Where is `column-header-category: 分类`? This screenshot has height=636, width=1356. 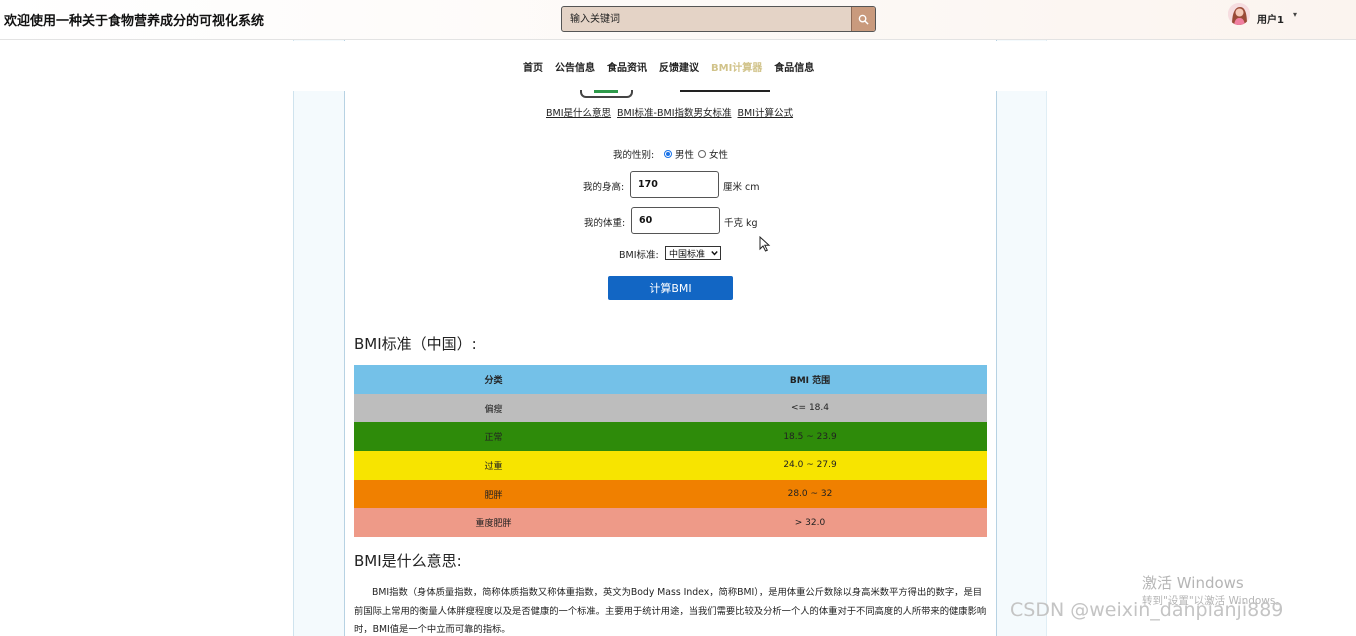 column-header-category: 分类 is located at coordinates (493, 380).